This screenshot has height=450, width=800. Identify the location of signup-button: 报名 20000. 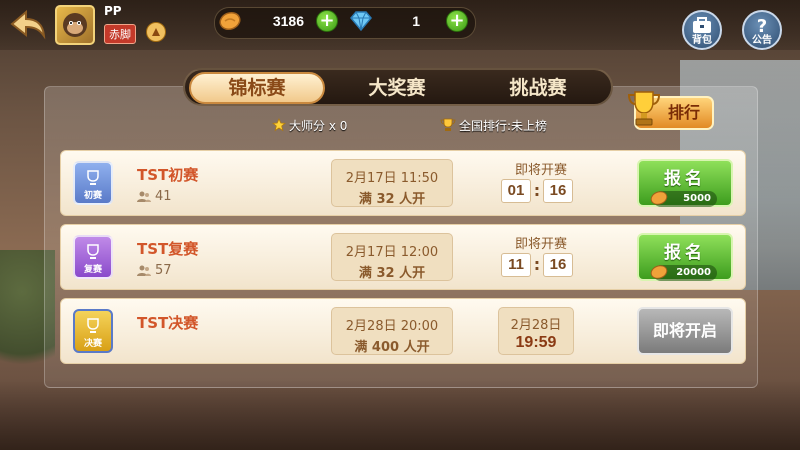
(685, 257).